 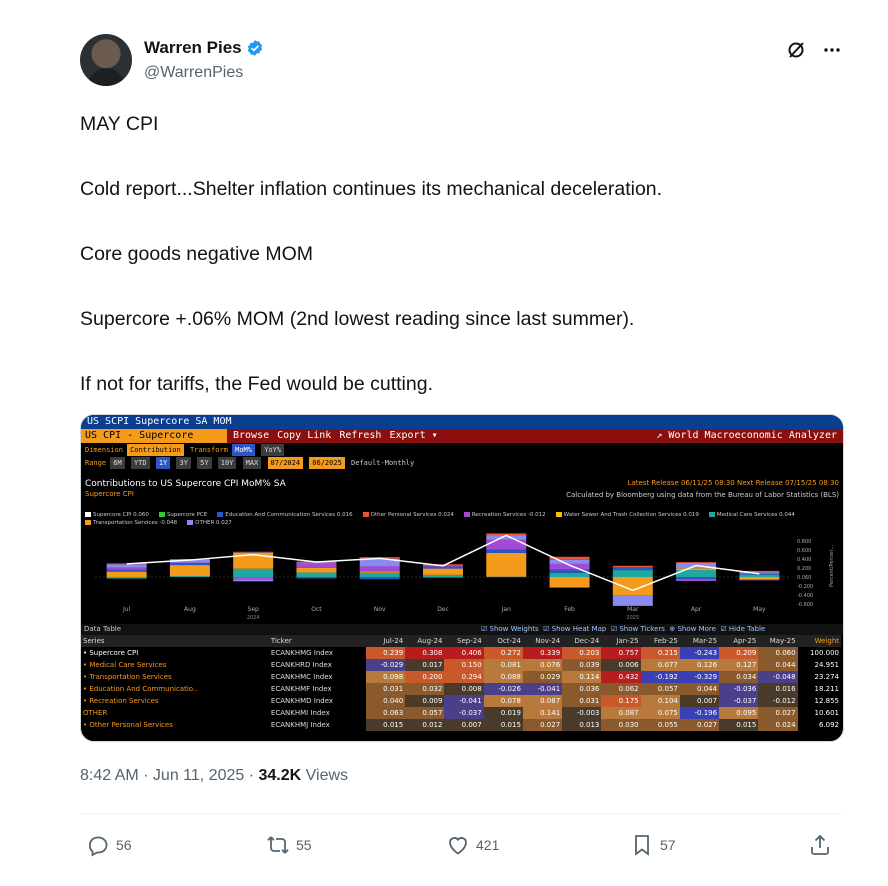 What do you see at coordinates (304, 845) in the screenshot?
I see `repost-count: 55` at bounding box center [304, 845].